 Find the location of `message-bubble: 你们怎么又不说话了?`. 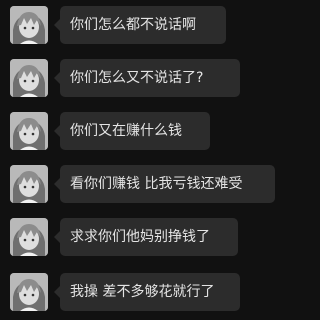

message-bubble: 你们怎么又不说话了? is located at coordinates (147, 78).